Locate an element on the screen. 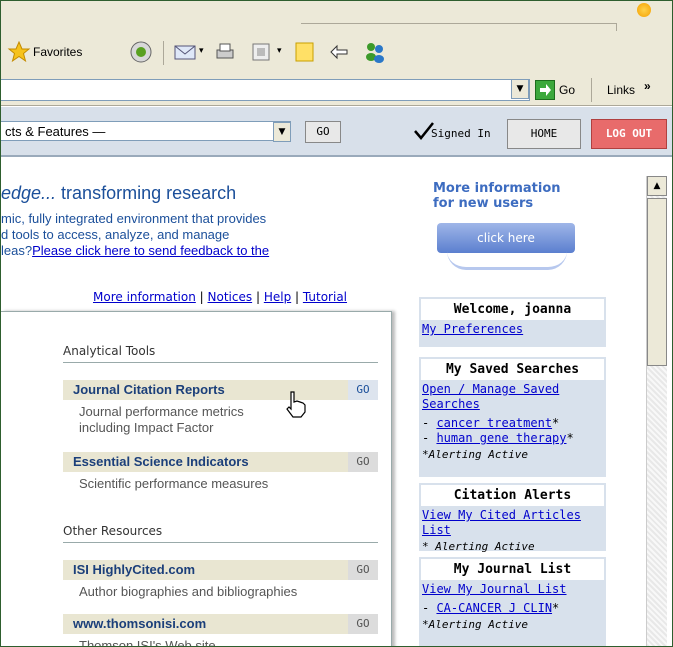 The width and height of the screenshot is (673, 647). product-row-jcr: Journal Citation Reports GO is located at coordinates (220, 390).